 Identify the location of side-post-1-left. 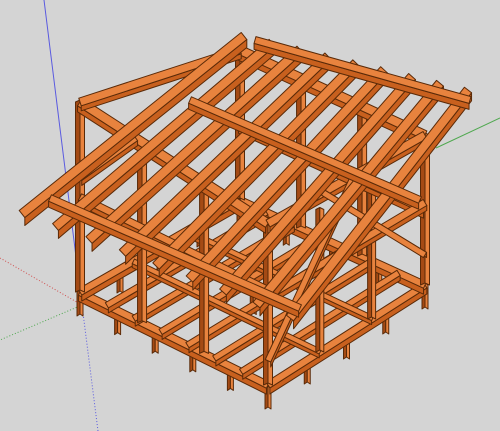
(370, 247).